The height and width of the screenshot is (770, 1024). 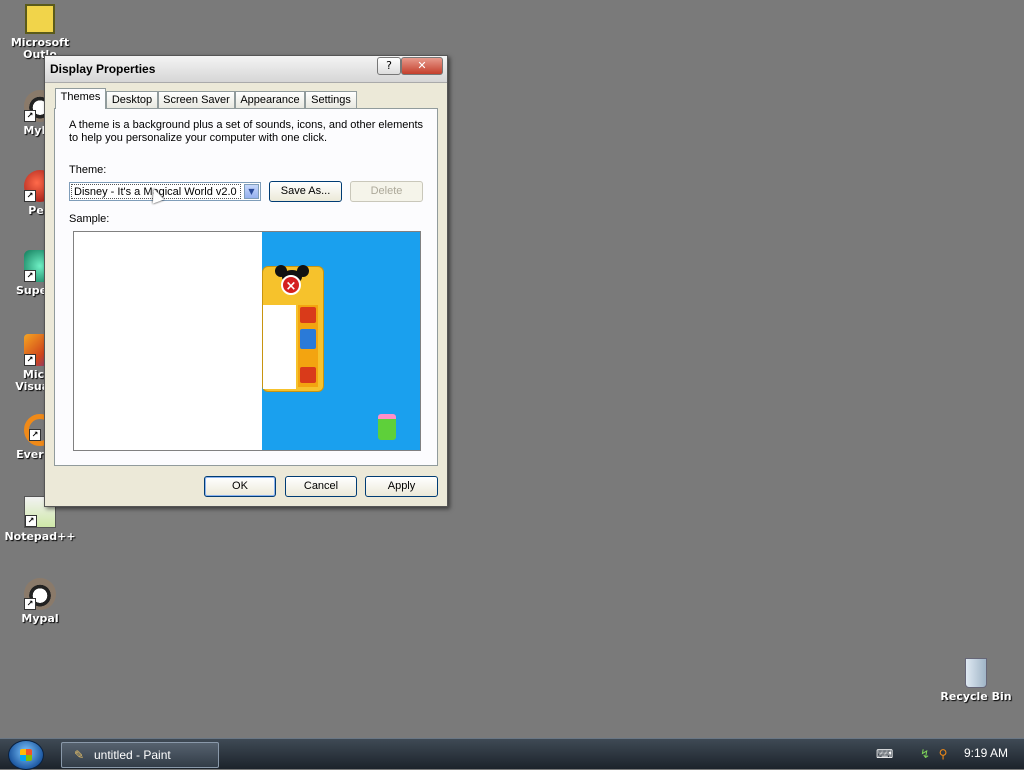 What do you see at coordinates (132, 99) in the screenshot?
I see `tab-desktop: Desktop` at bounding box center [132, 99].